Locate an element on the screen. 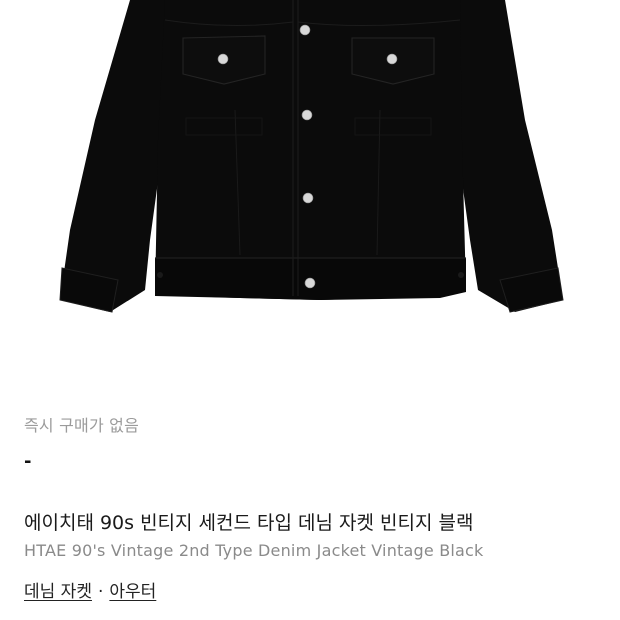 The width and height of the screenshot is (620, 620). category-link-denim-jacket: 데님 자켓 is located at coordinates (58, 592).